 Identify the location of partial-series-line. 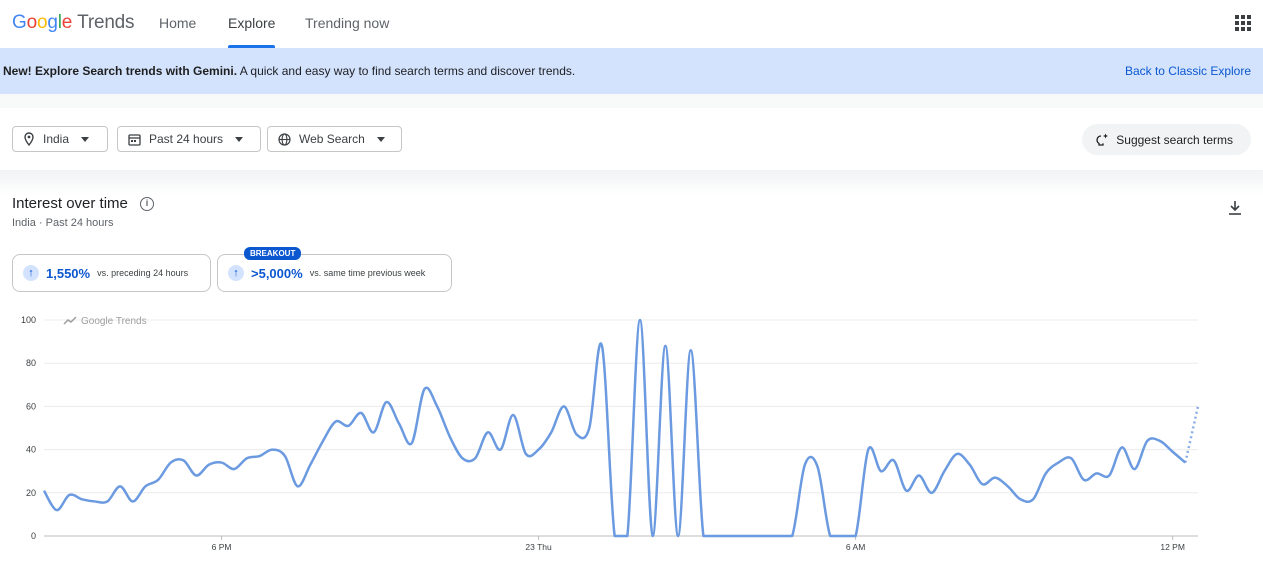
(1192, 434).